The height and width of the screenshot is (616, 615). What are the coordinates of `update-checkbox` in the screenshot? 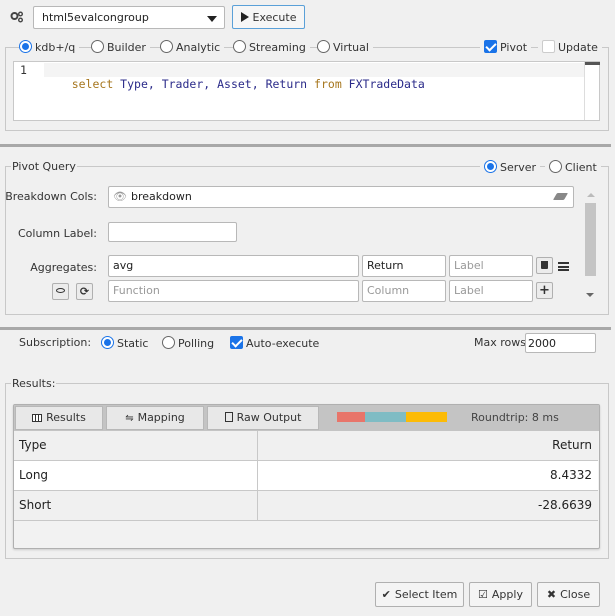 It's located at (548, 46).